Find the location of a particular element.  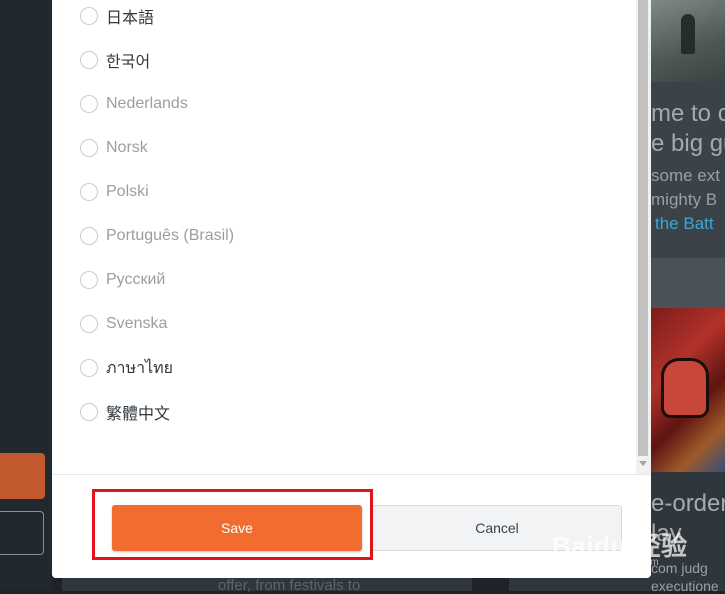

background-gray-band is located at coordinates (688, 283).